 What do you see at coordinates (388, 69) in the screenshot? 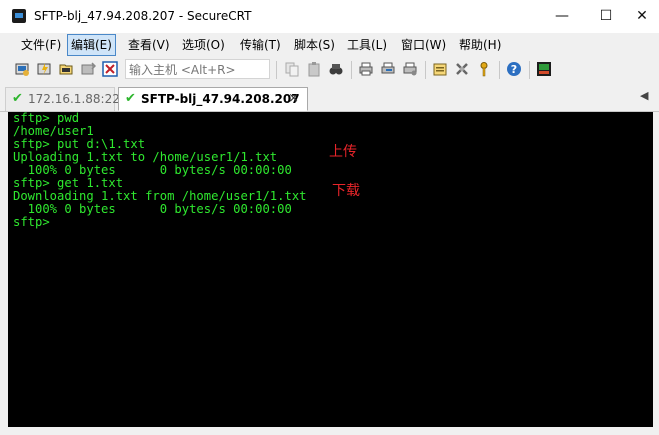
I see `print-selection-icon` at bounding box center [388, 69].